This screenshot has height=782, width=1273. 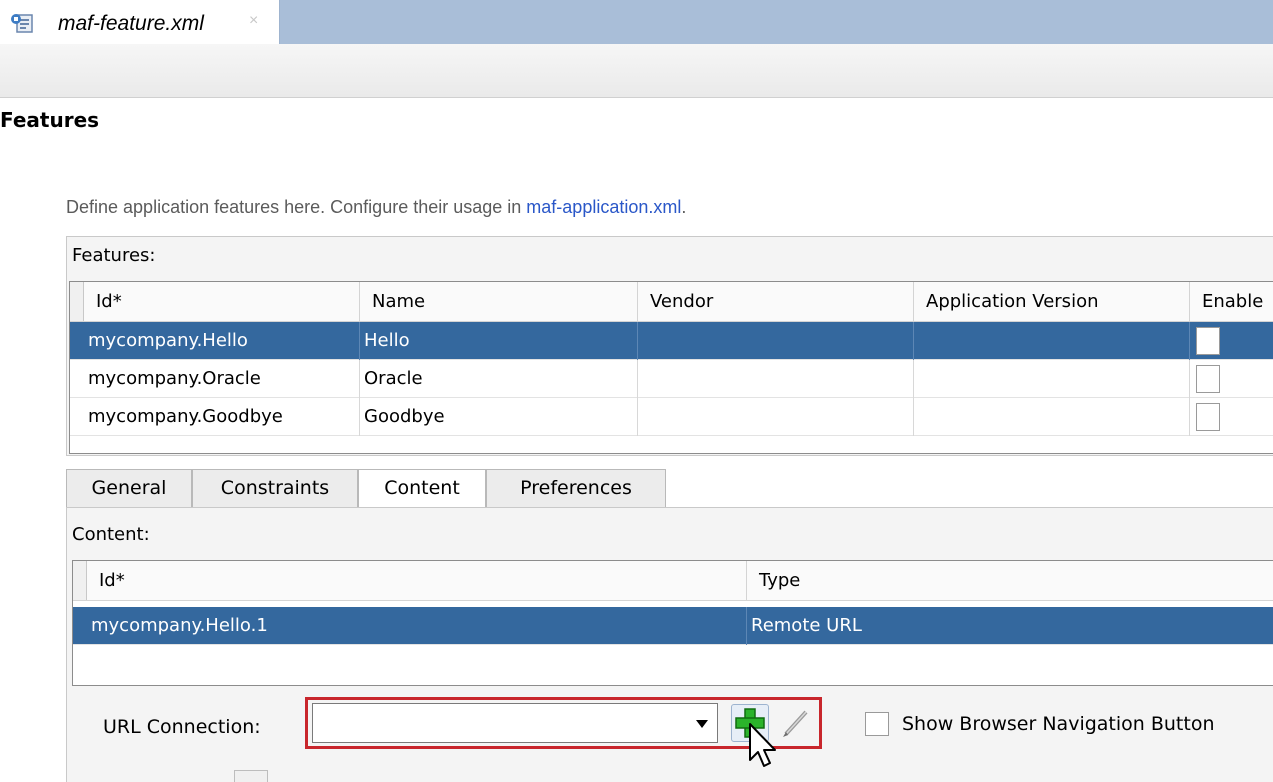 I want to click on show-browser-navigation-checkbox, so click(x=877, y=724).